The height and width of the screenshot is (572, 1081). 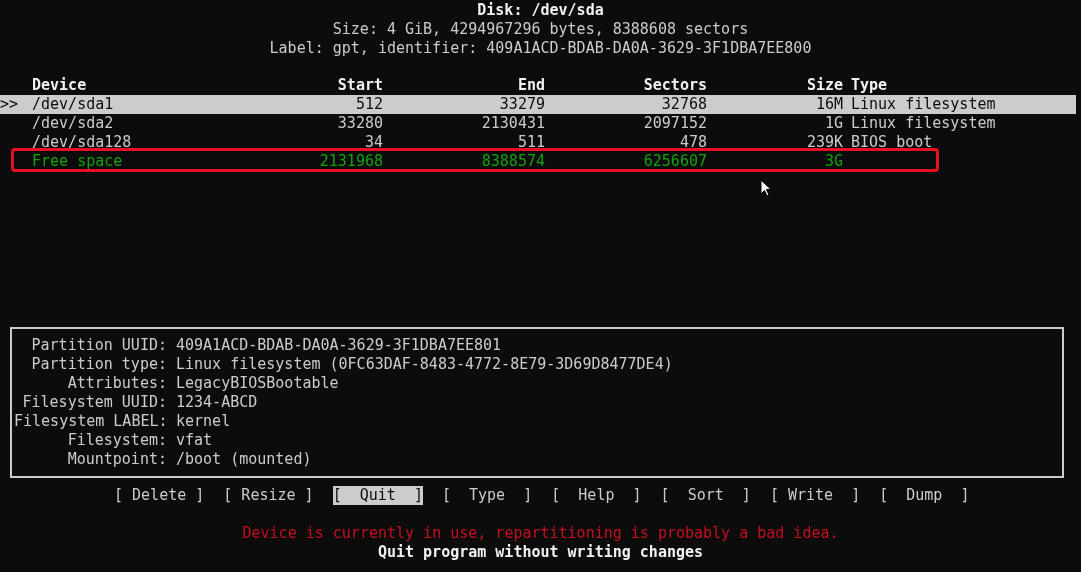 I want to click on table-cell: 478, so click(x=693, y=142).